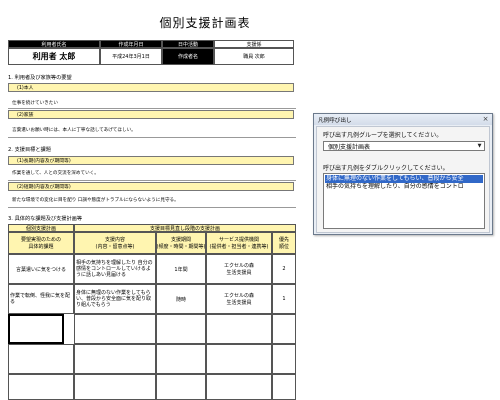 This screenshot has height=400, width=500. What do you see at coordinates (36, 329) in the screenshot?
I see `selected-cell` at bounding box center [36, 329].